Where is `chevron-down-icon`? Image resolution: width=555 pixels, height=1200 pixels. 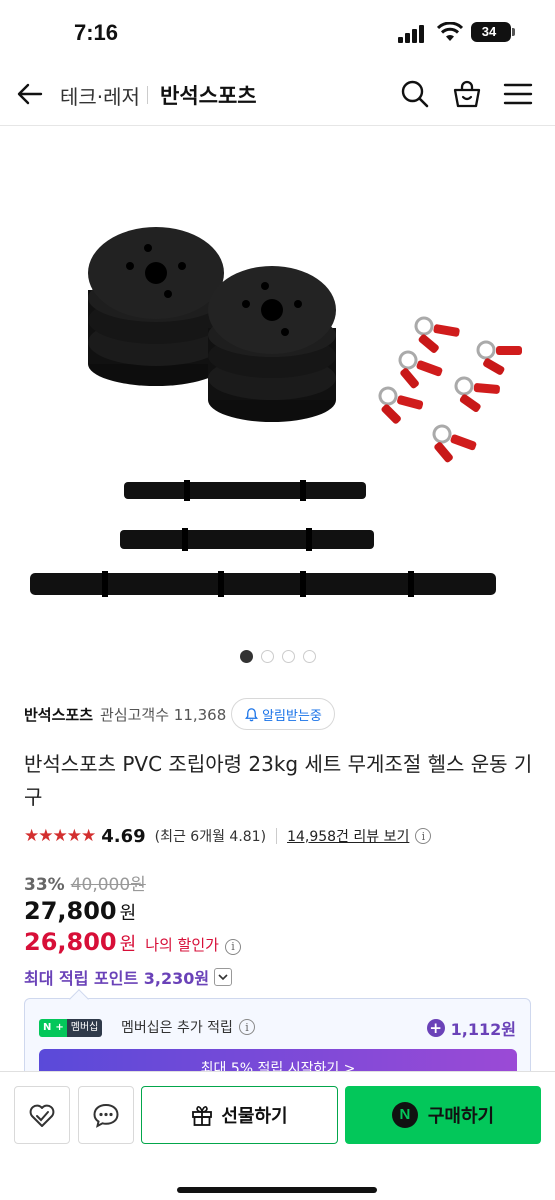
chevron-down-icon is located at coordinates (223, 977).